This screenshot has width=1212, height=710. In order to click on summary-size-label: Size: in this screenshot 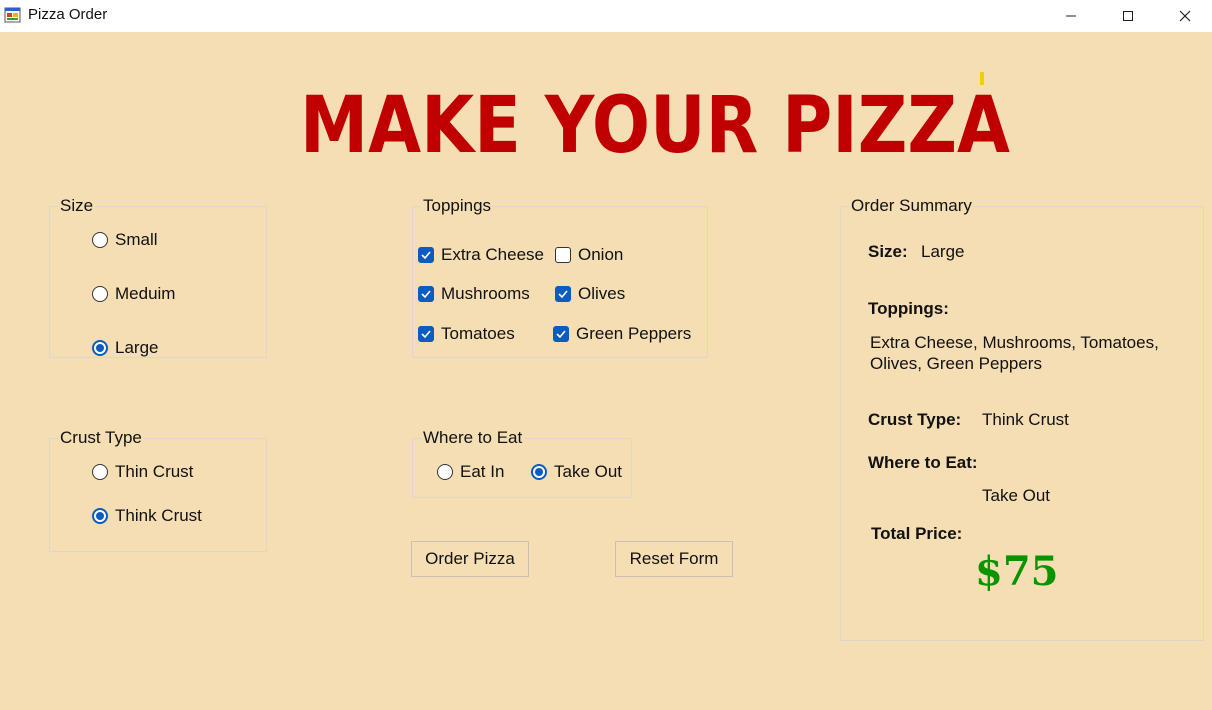, I will do `click(888, 251)`.